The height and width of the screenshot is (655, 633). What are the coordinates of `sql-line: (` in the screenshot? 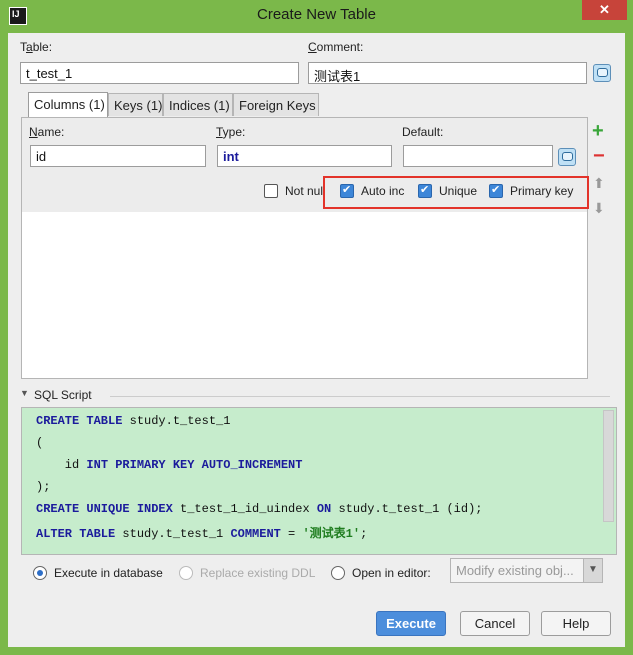 It's located at (40, 443).